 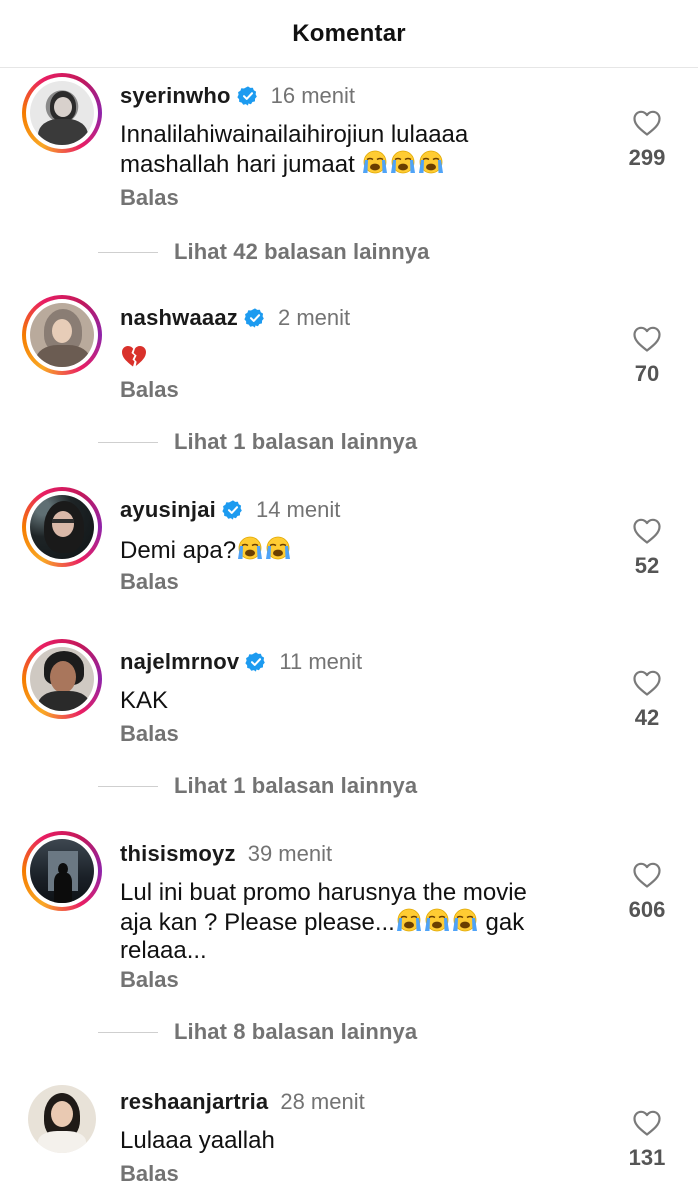 What do you see at coordinates (264, 252) in the screenshot?
I see `view-more-replies: Lihat 42 balasan lainnya` at bounding box center [264, 252].